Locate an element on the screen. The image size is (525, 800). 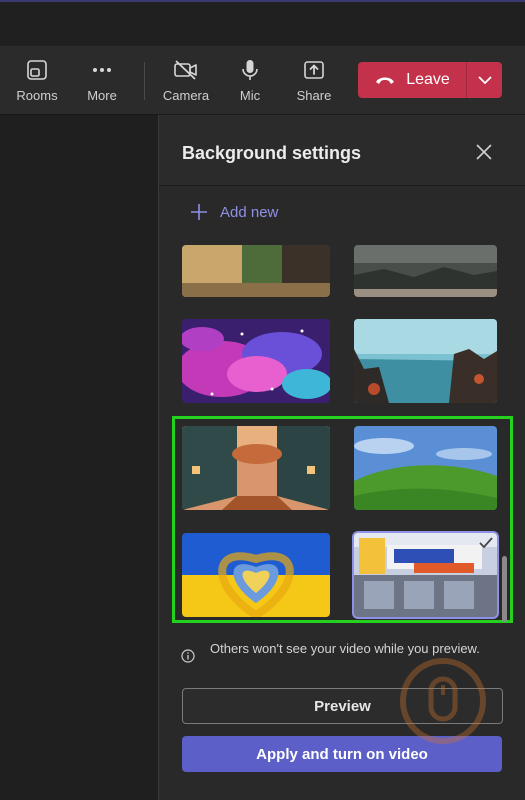
more-label: More is located at coordinates (102, 95).